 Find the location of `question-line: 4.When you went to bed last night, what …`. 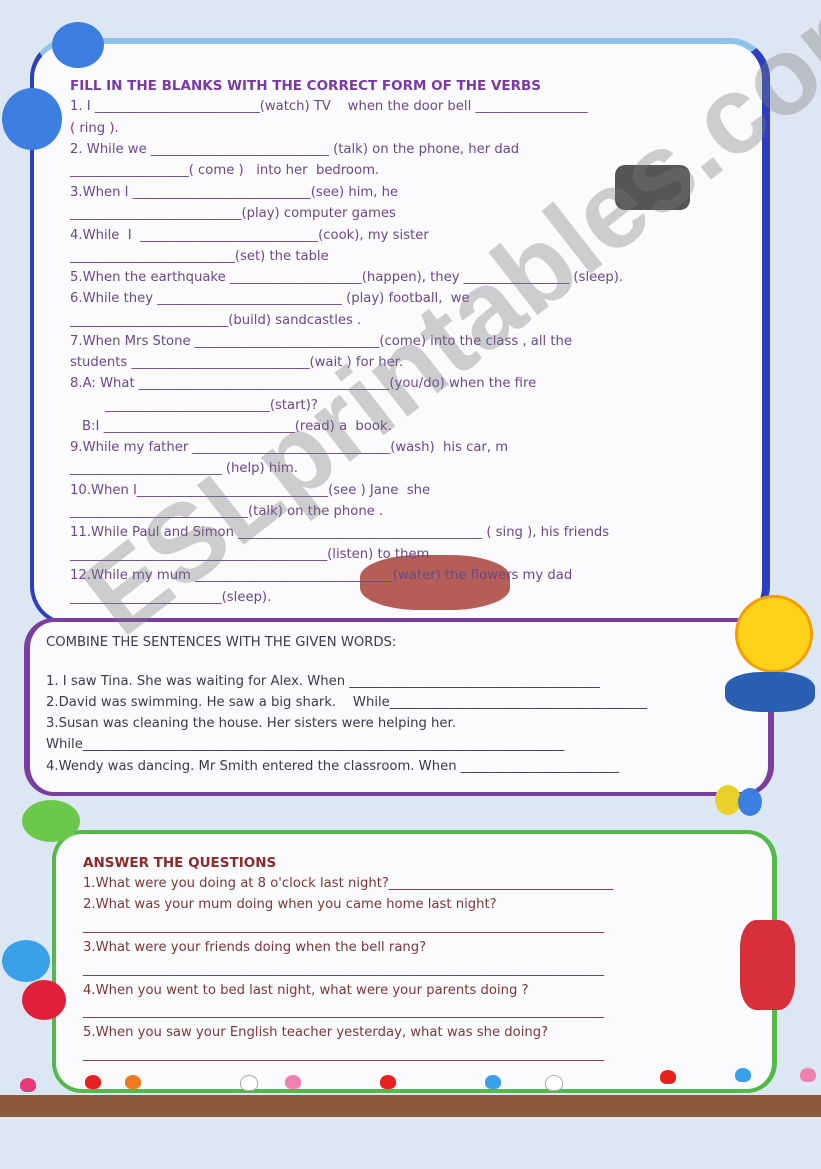

question-line: 4.When you went to bed last night, what … is located at coordinates (306, 990).